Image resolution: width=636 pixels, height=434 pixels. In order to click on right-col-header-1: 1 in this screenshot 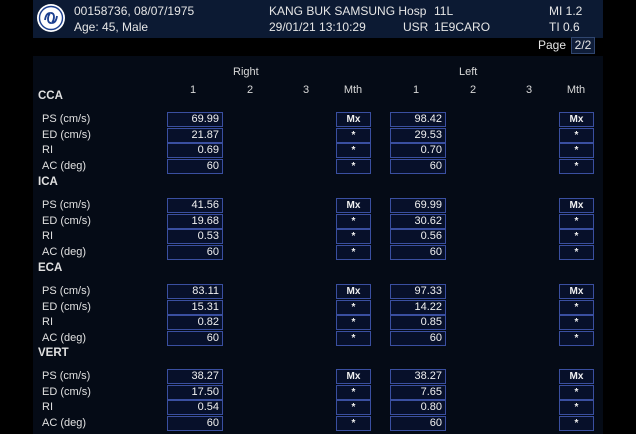, I will do `click(193, 90)`.